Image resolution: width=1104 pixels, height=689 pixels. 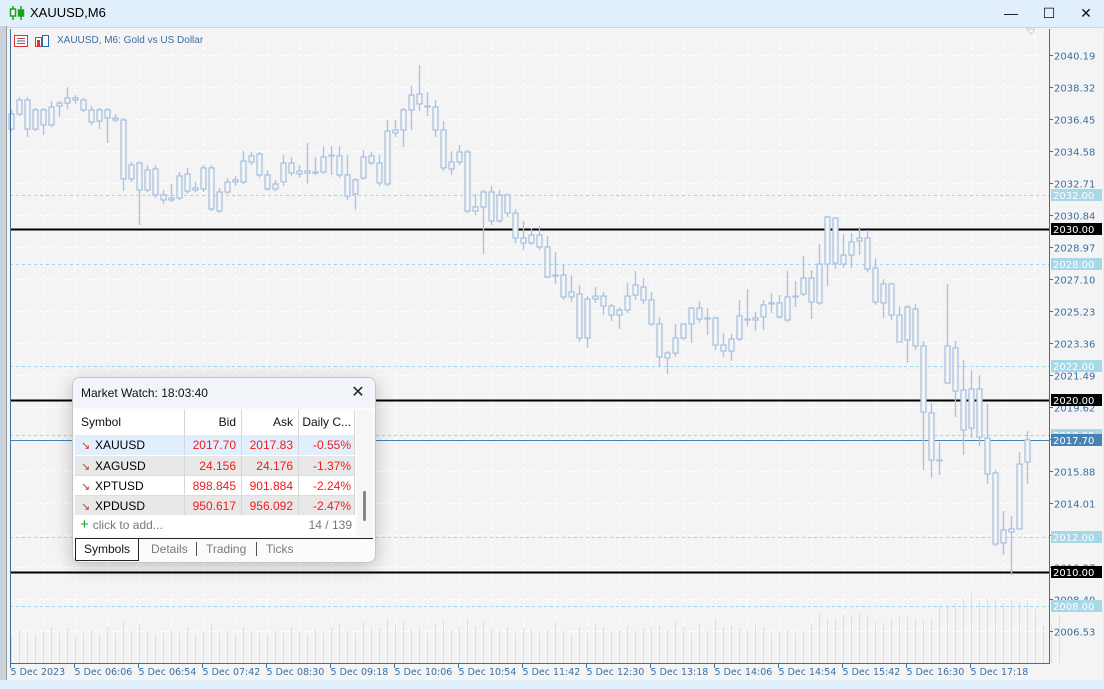 I want to click on dashed-level-label: 2032.00, so click(x=1073, y=196).